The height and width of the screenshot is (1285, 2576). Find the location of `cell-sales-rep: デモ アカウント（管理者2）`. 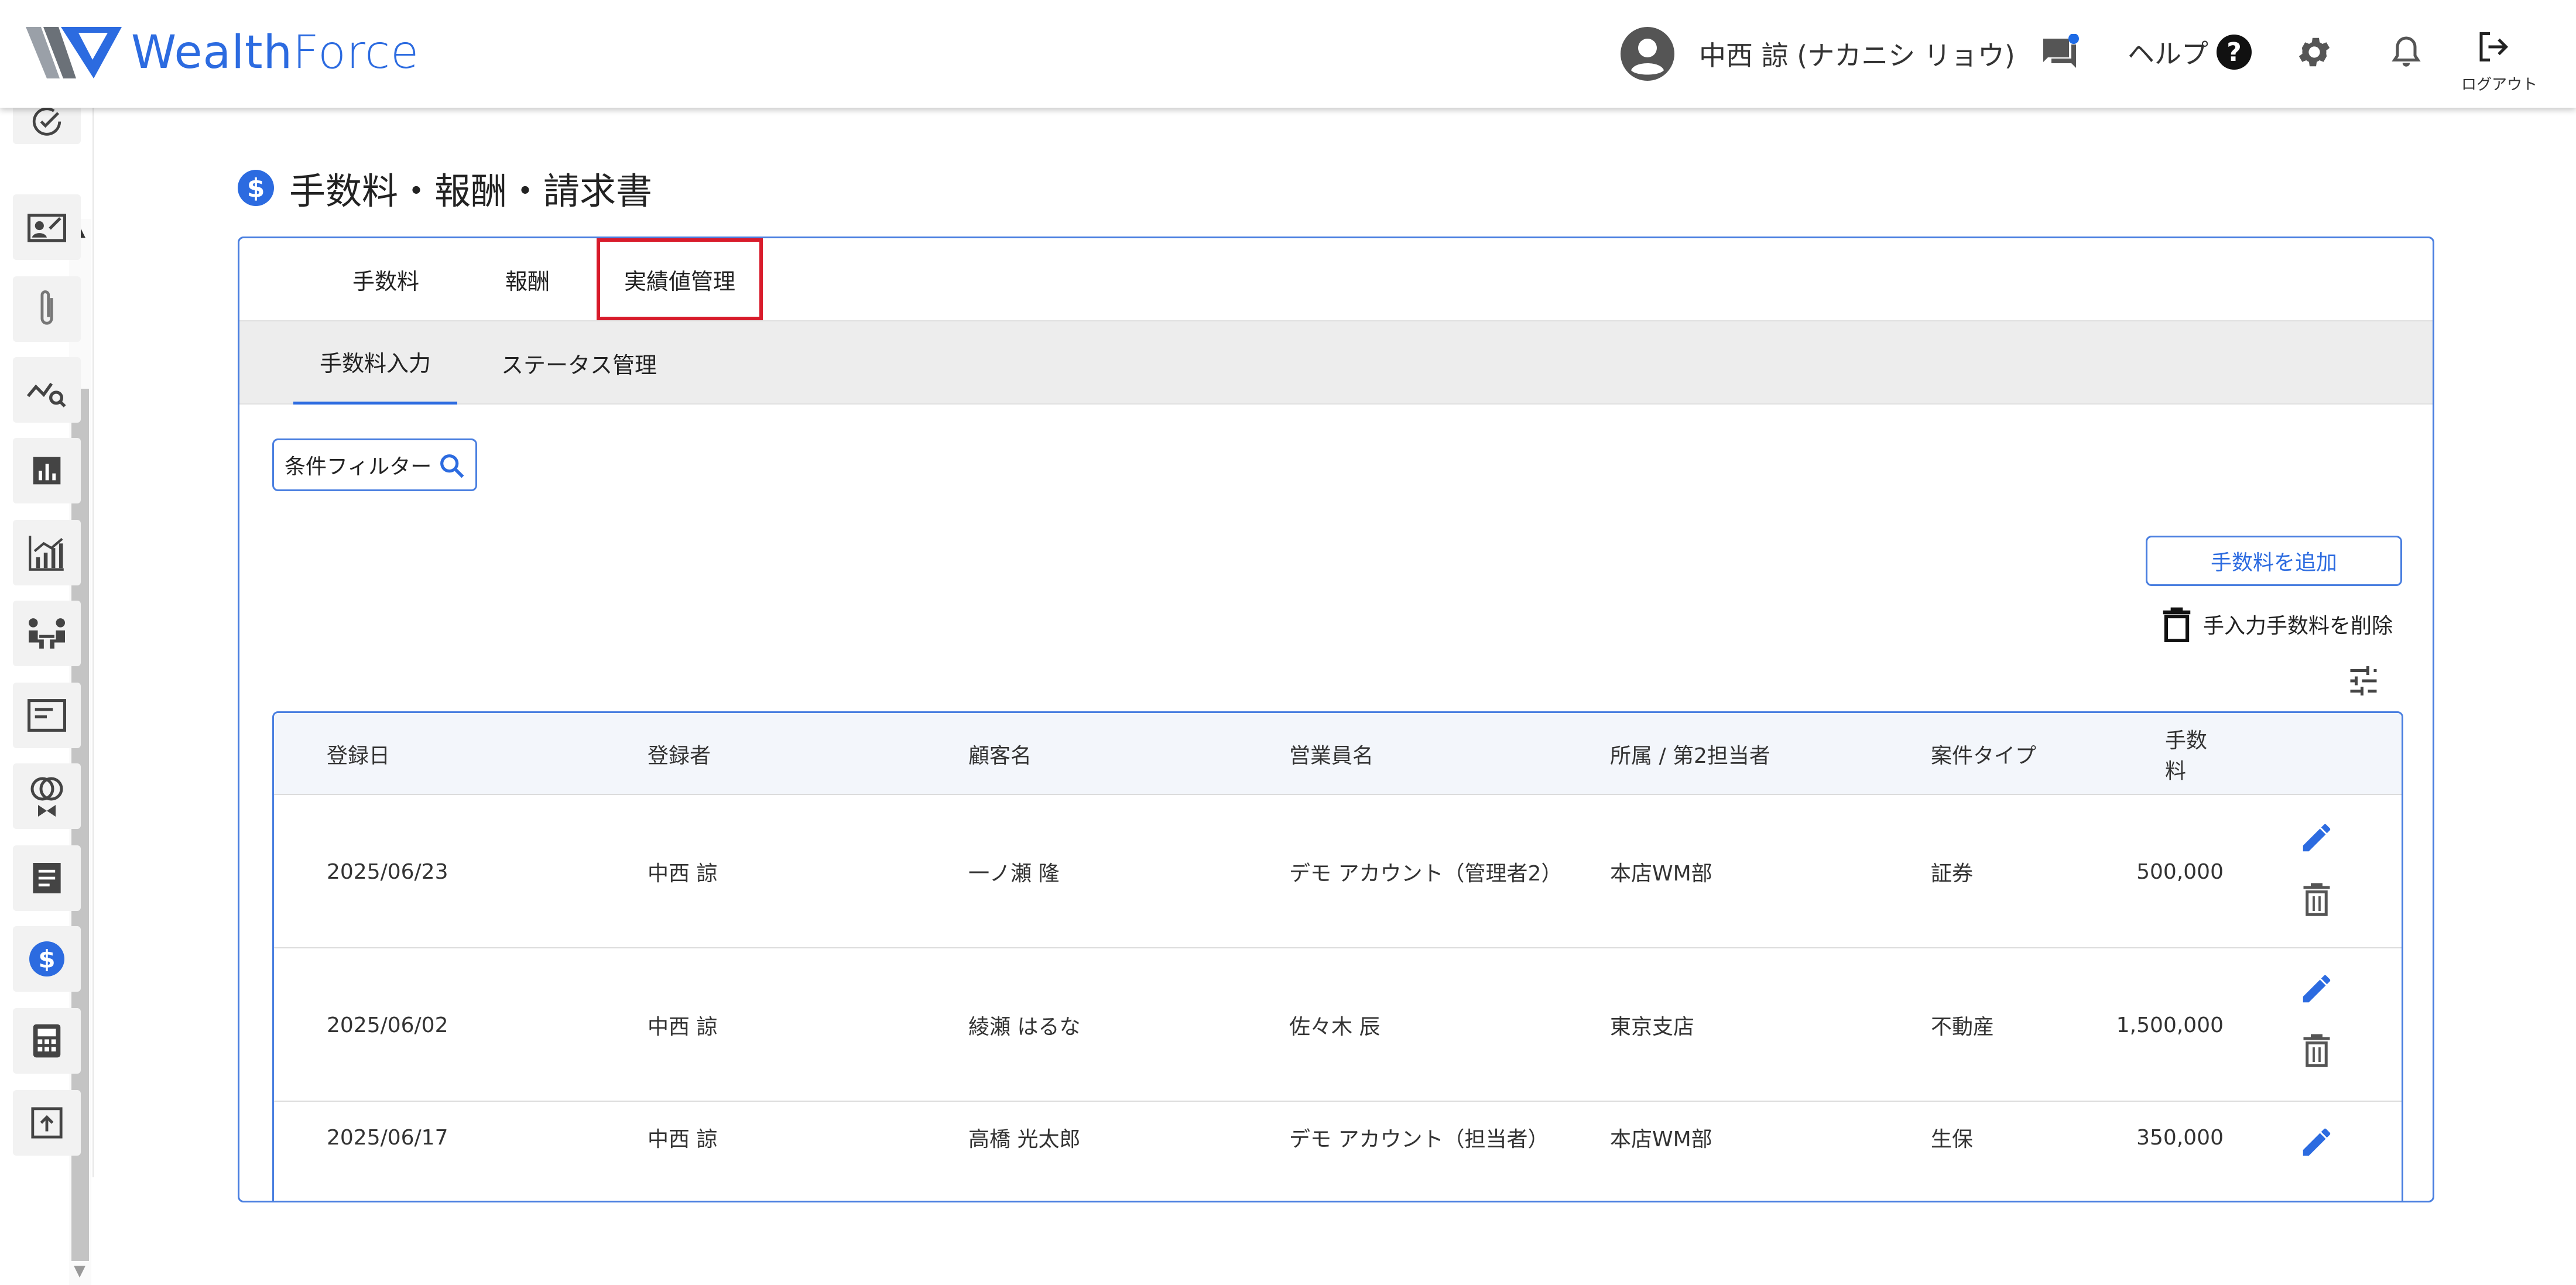

cell-sales-rep: デモ アカウント（管理者2） is located at coordinates (1426, 874).